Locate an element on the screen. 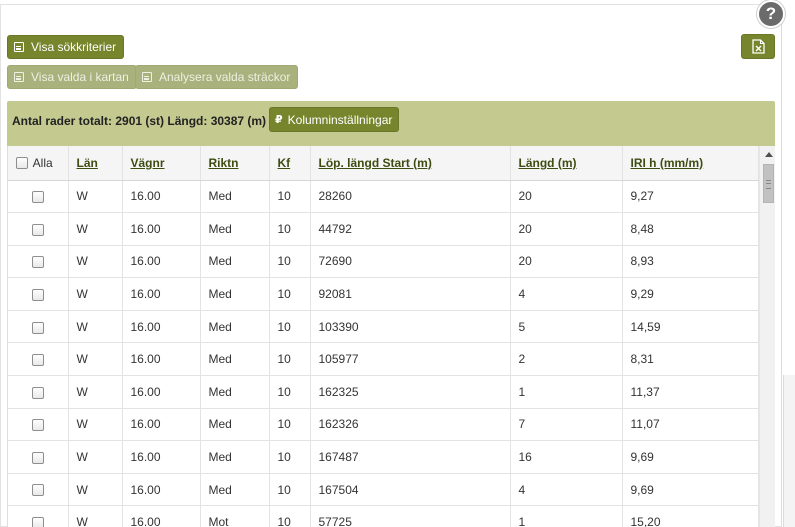 This screenshot has height=527, width=795. select-all-checkbox is located at coordinates (22, 162).